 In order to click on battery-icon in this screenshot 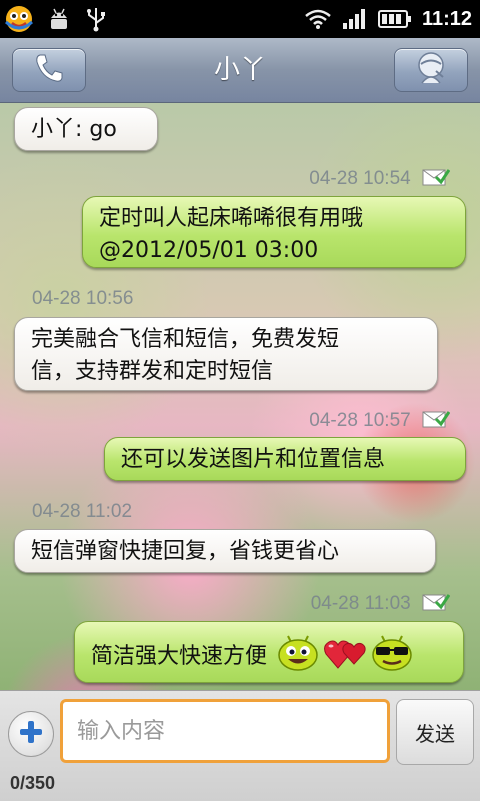, I will do `click(394, 19)`.